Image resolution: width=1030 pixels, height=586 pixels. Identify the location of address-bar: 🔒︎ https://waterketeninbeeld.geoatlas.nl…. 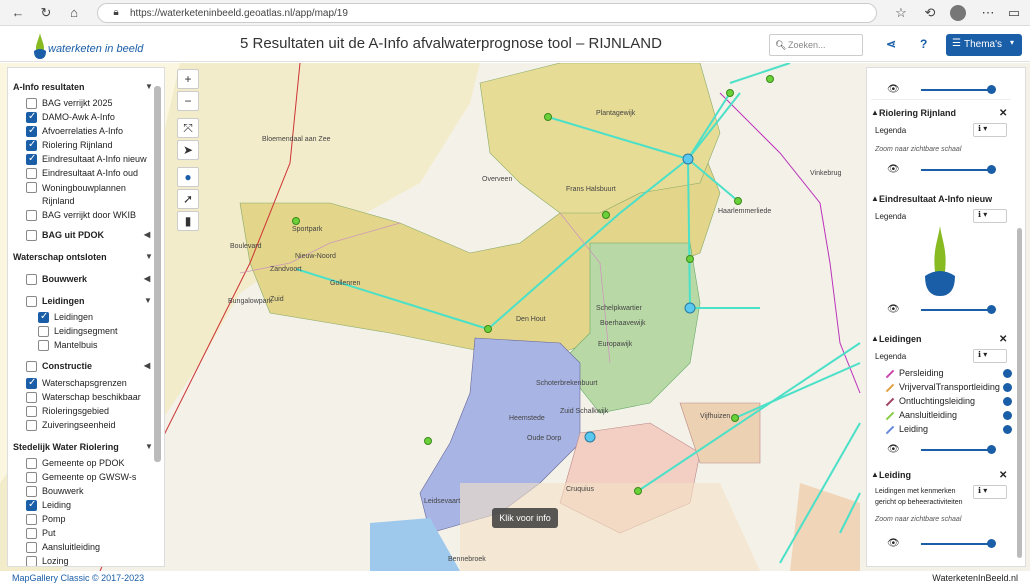
(487, 13).